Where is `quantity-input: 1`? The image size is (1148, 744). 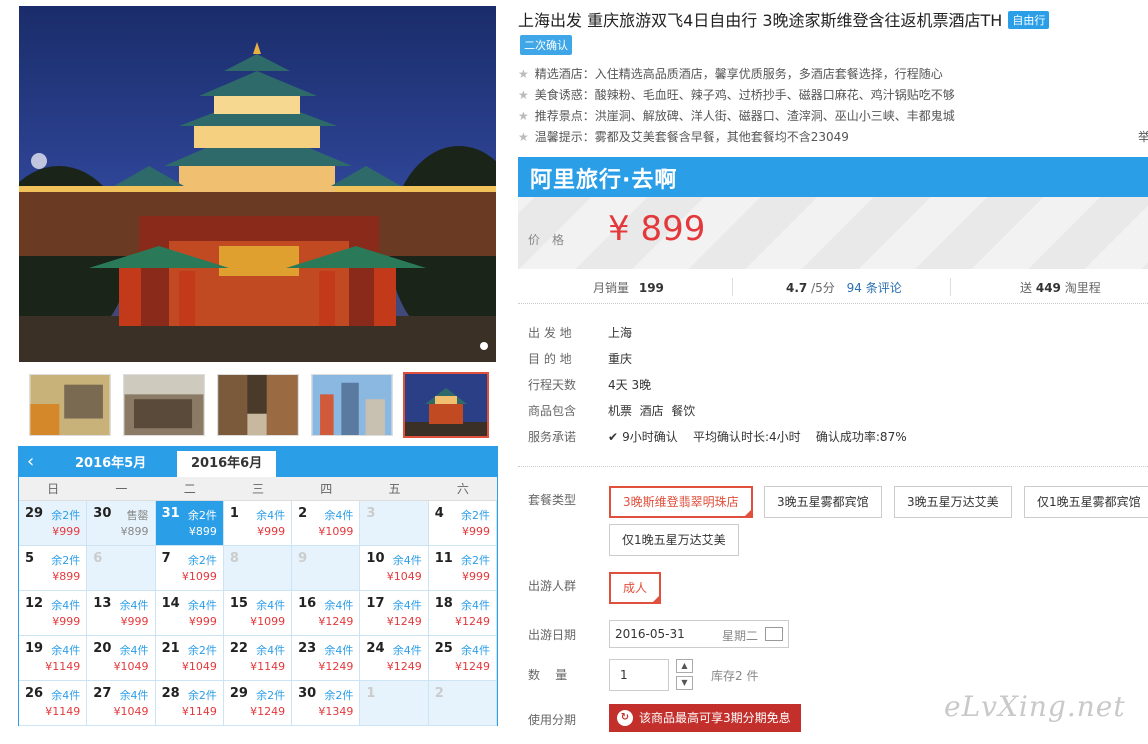
quantity-input: 1 is located at coordinates (639, 675).